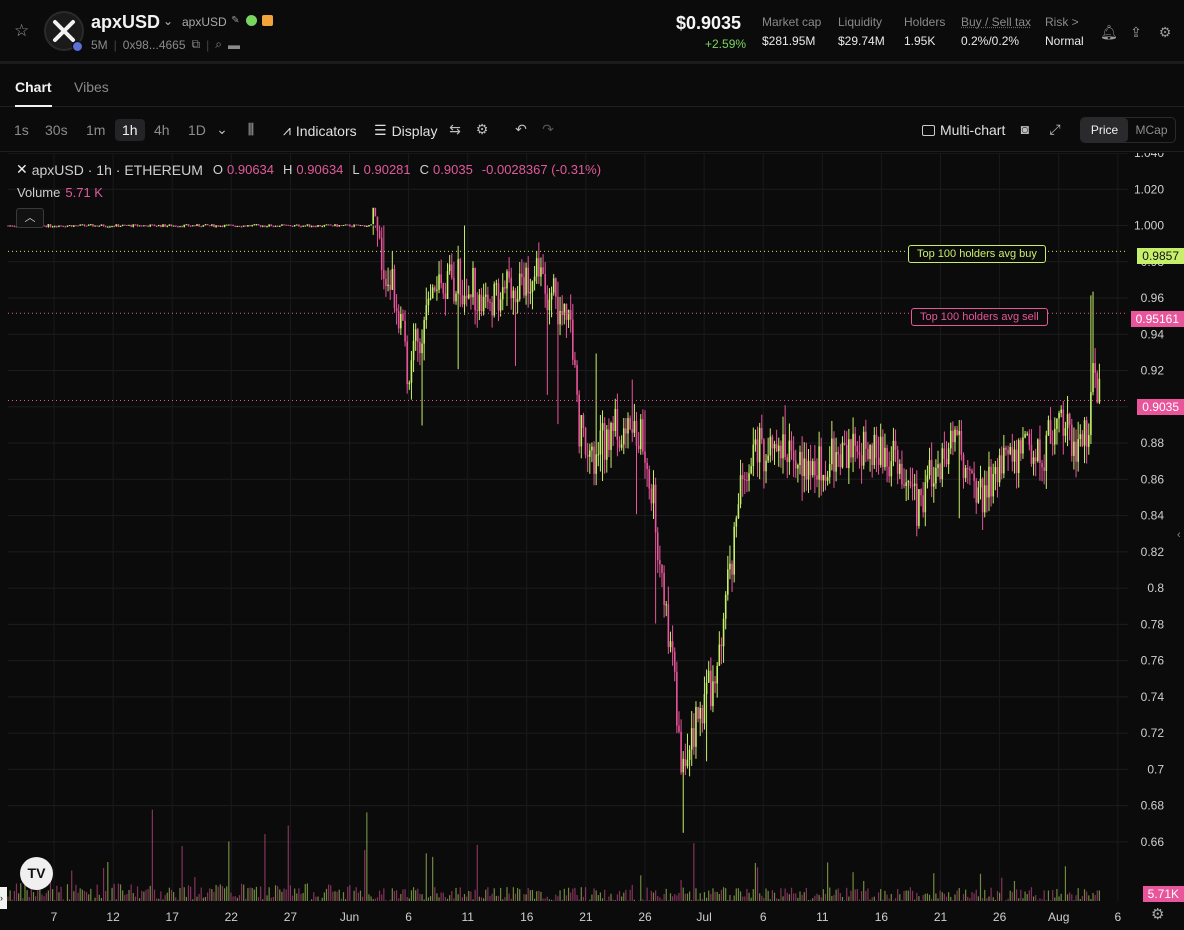  Describe the element at coordinates (482, 129) in the screenshot. I see `gear-icon: ⚙` at that location.